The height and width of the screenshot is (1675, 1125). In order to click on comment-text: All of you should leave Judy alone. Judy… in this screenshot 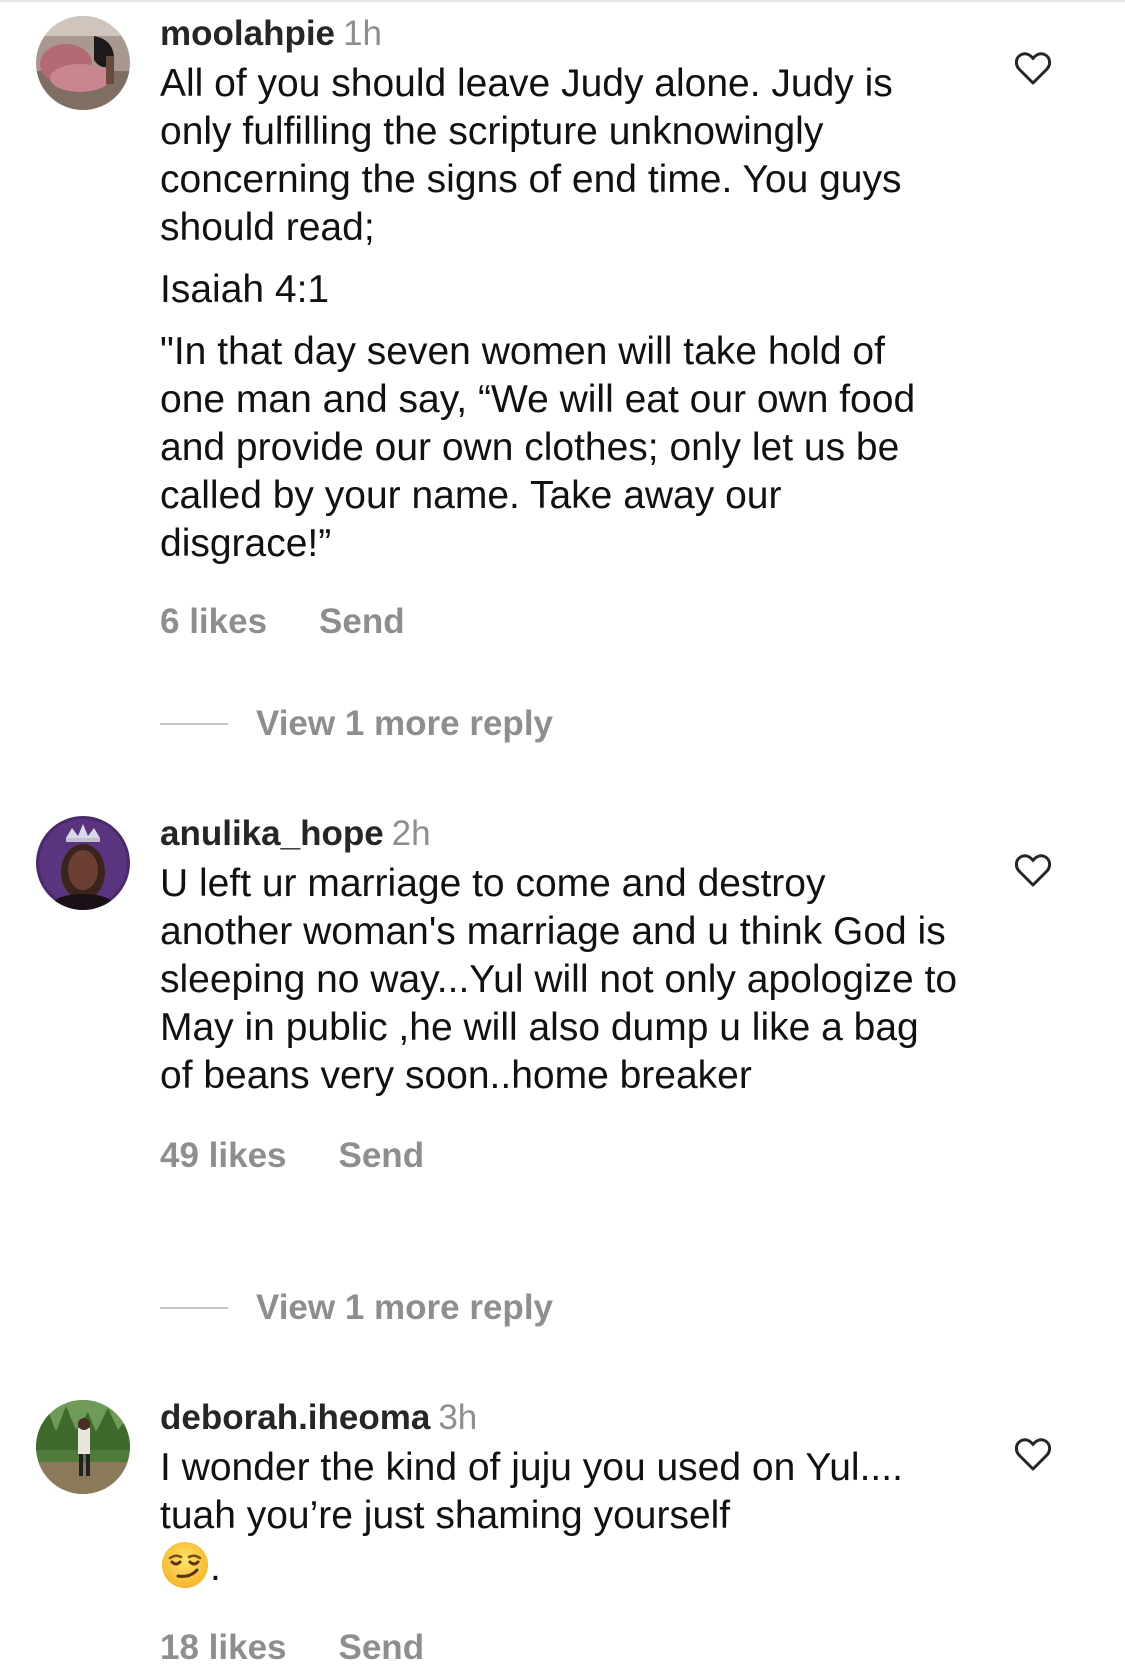, I will do `click(531, 155)`.